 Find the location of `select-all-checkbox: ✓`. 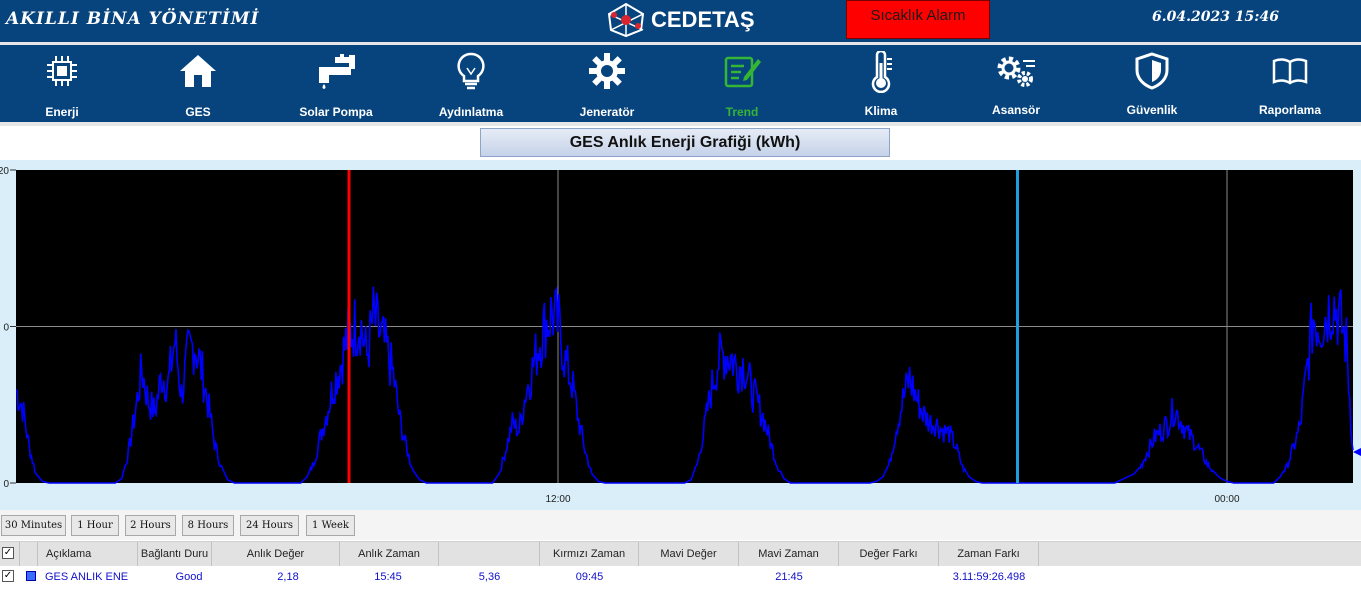

select-all-checkbox: ✓ is located at coordinates (8, 553).